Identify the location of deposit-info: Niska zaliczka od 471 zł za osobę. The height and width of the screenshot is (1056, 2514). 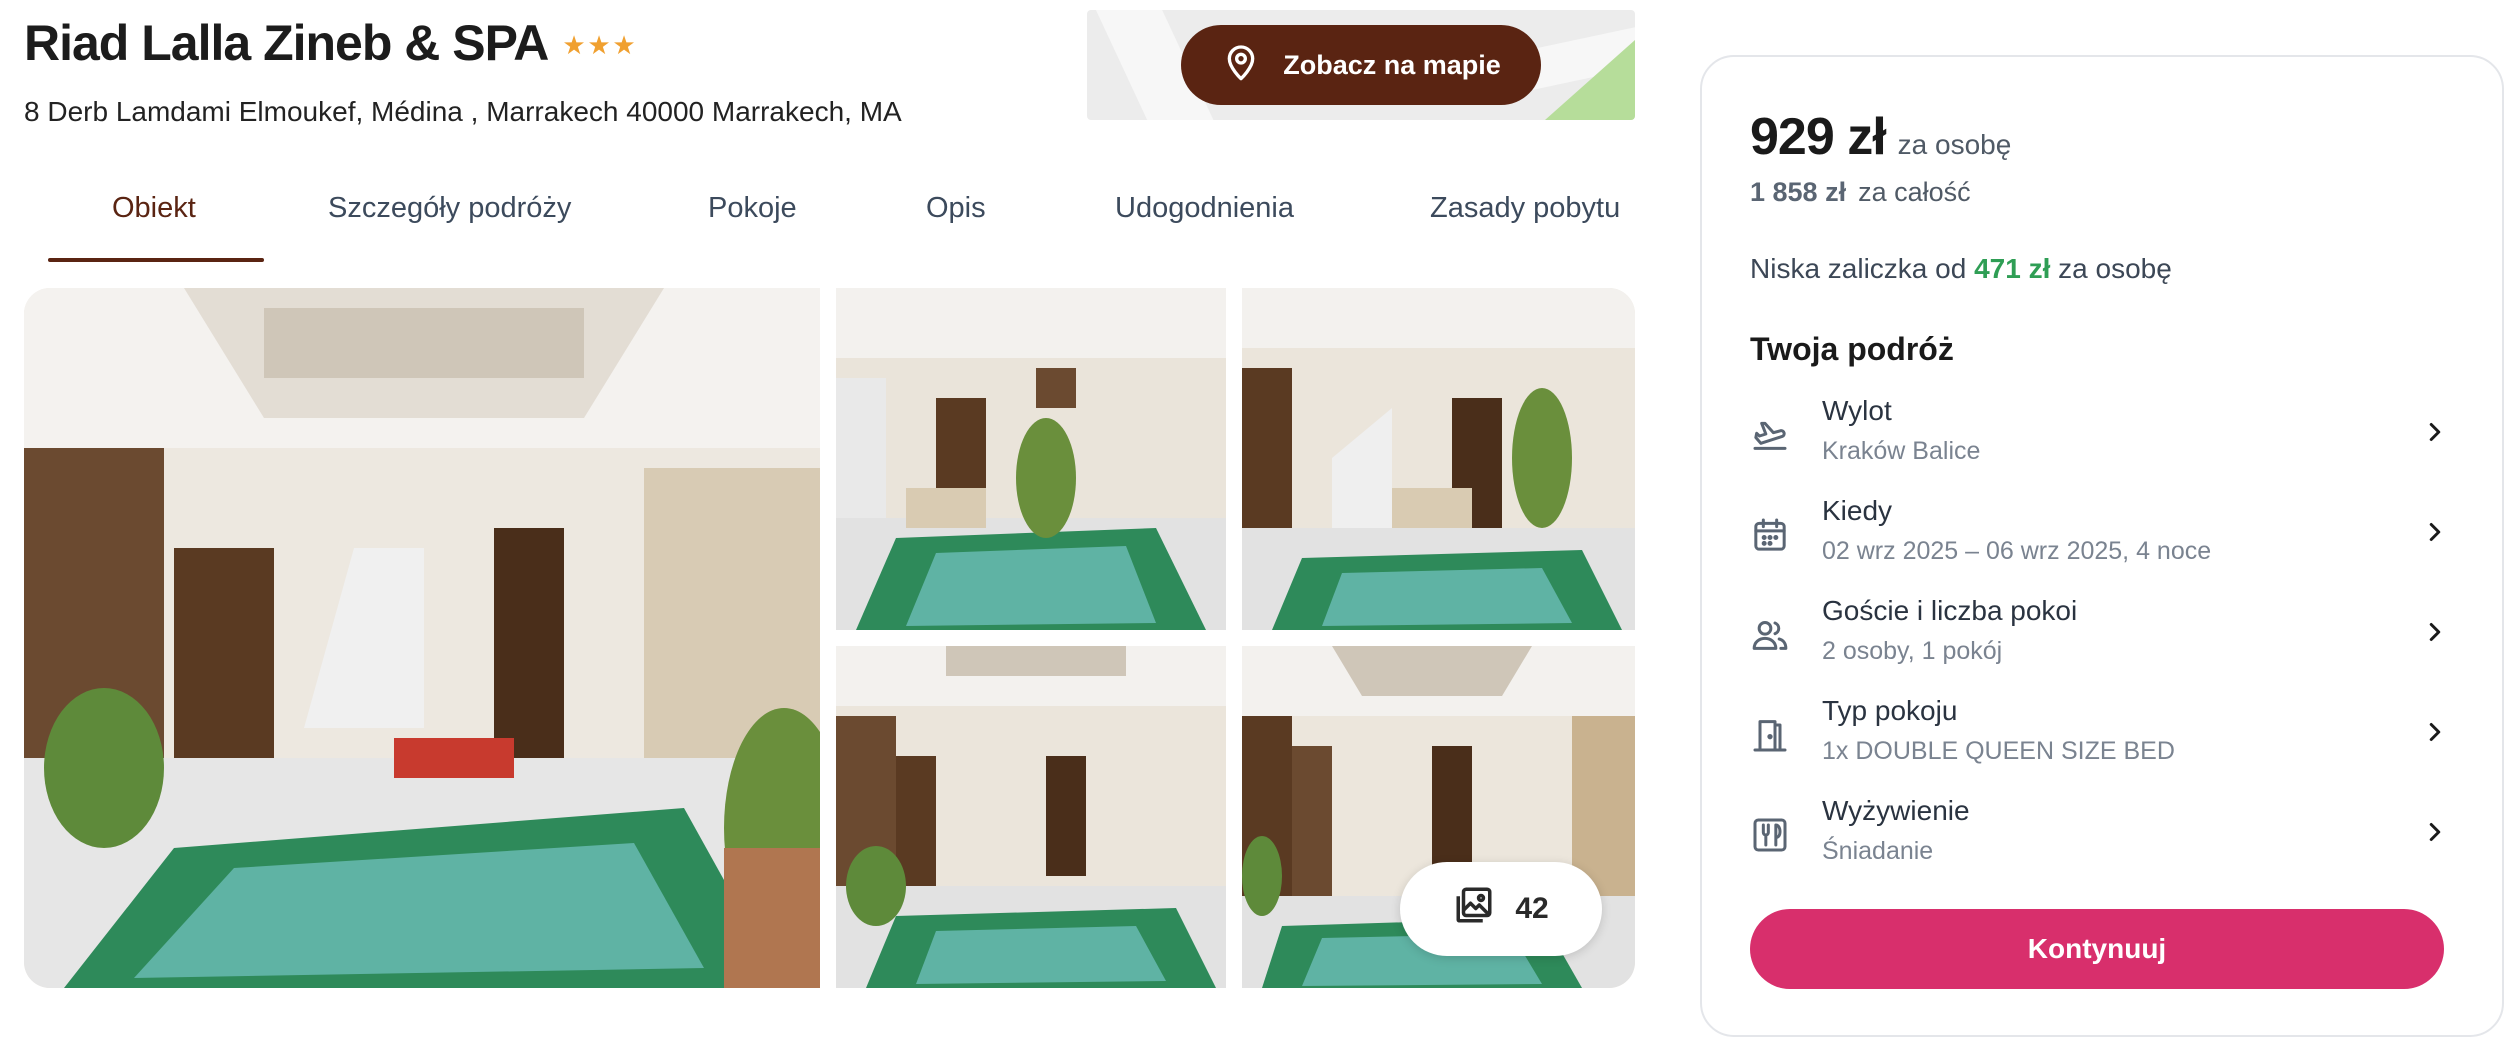
(1961, 269).